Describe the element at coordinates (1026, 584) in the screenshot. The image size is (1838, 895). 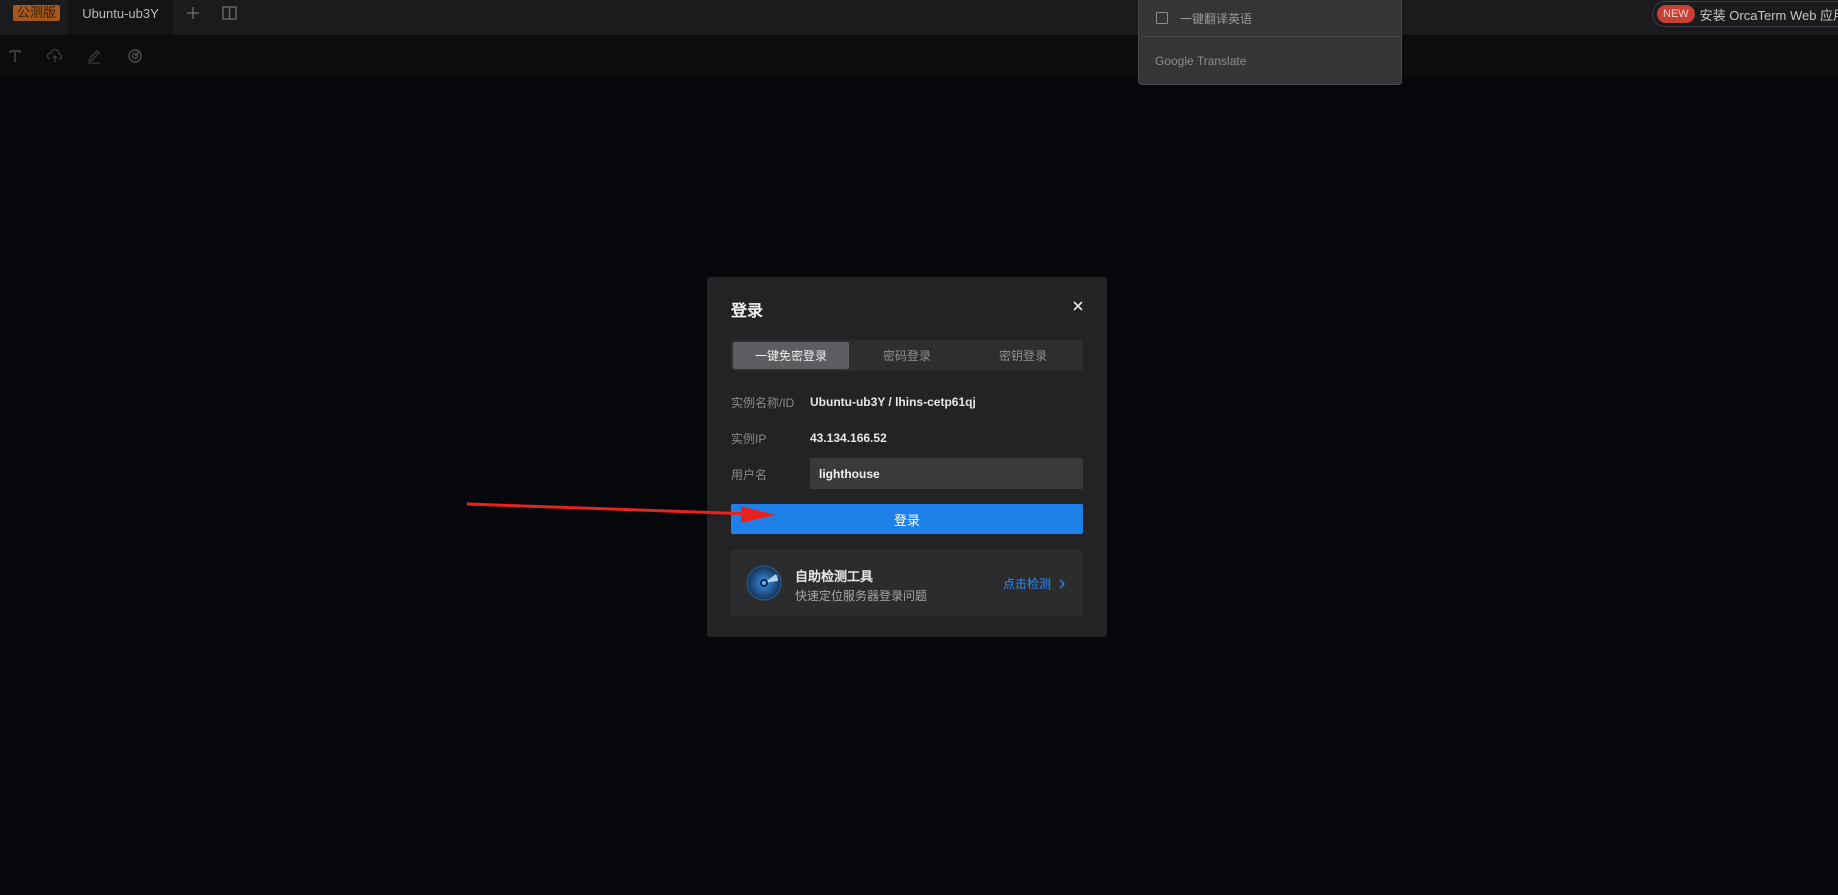
I see `run-check-label: 点击检测` at that location.